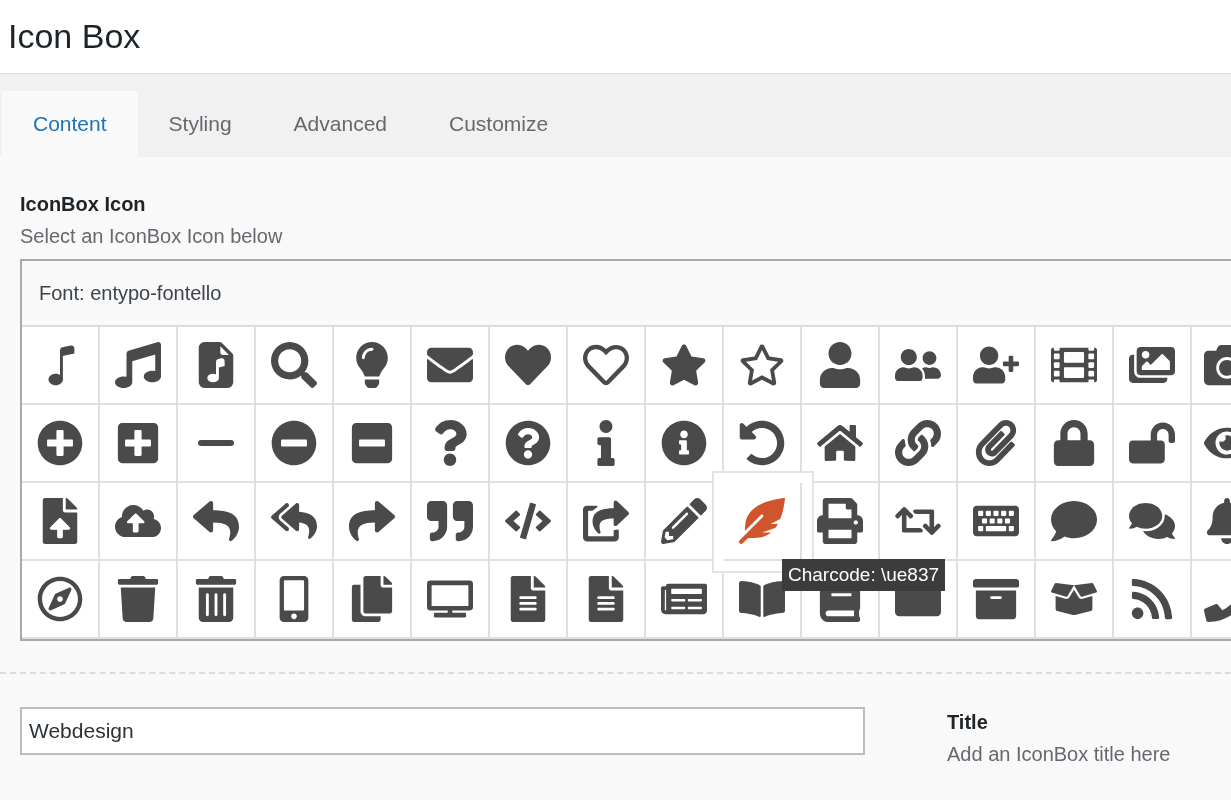 This screenshot has height=800, width=1231. Describe the element at coordinates (152, 236) in the screenshot. I see `field-description: Select an IconBox Icon below` at that location.